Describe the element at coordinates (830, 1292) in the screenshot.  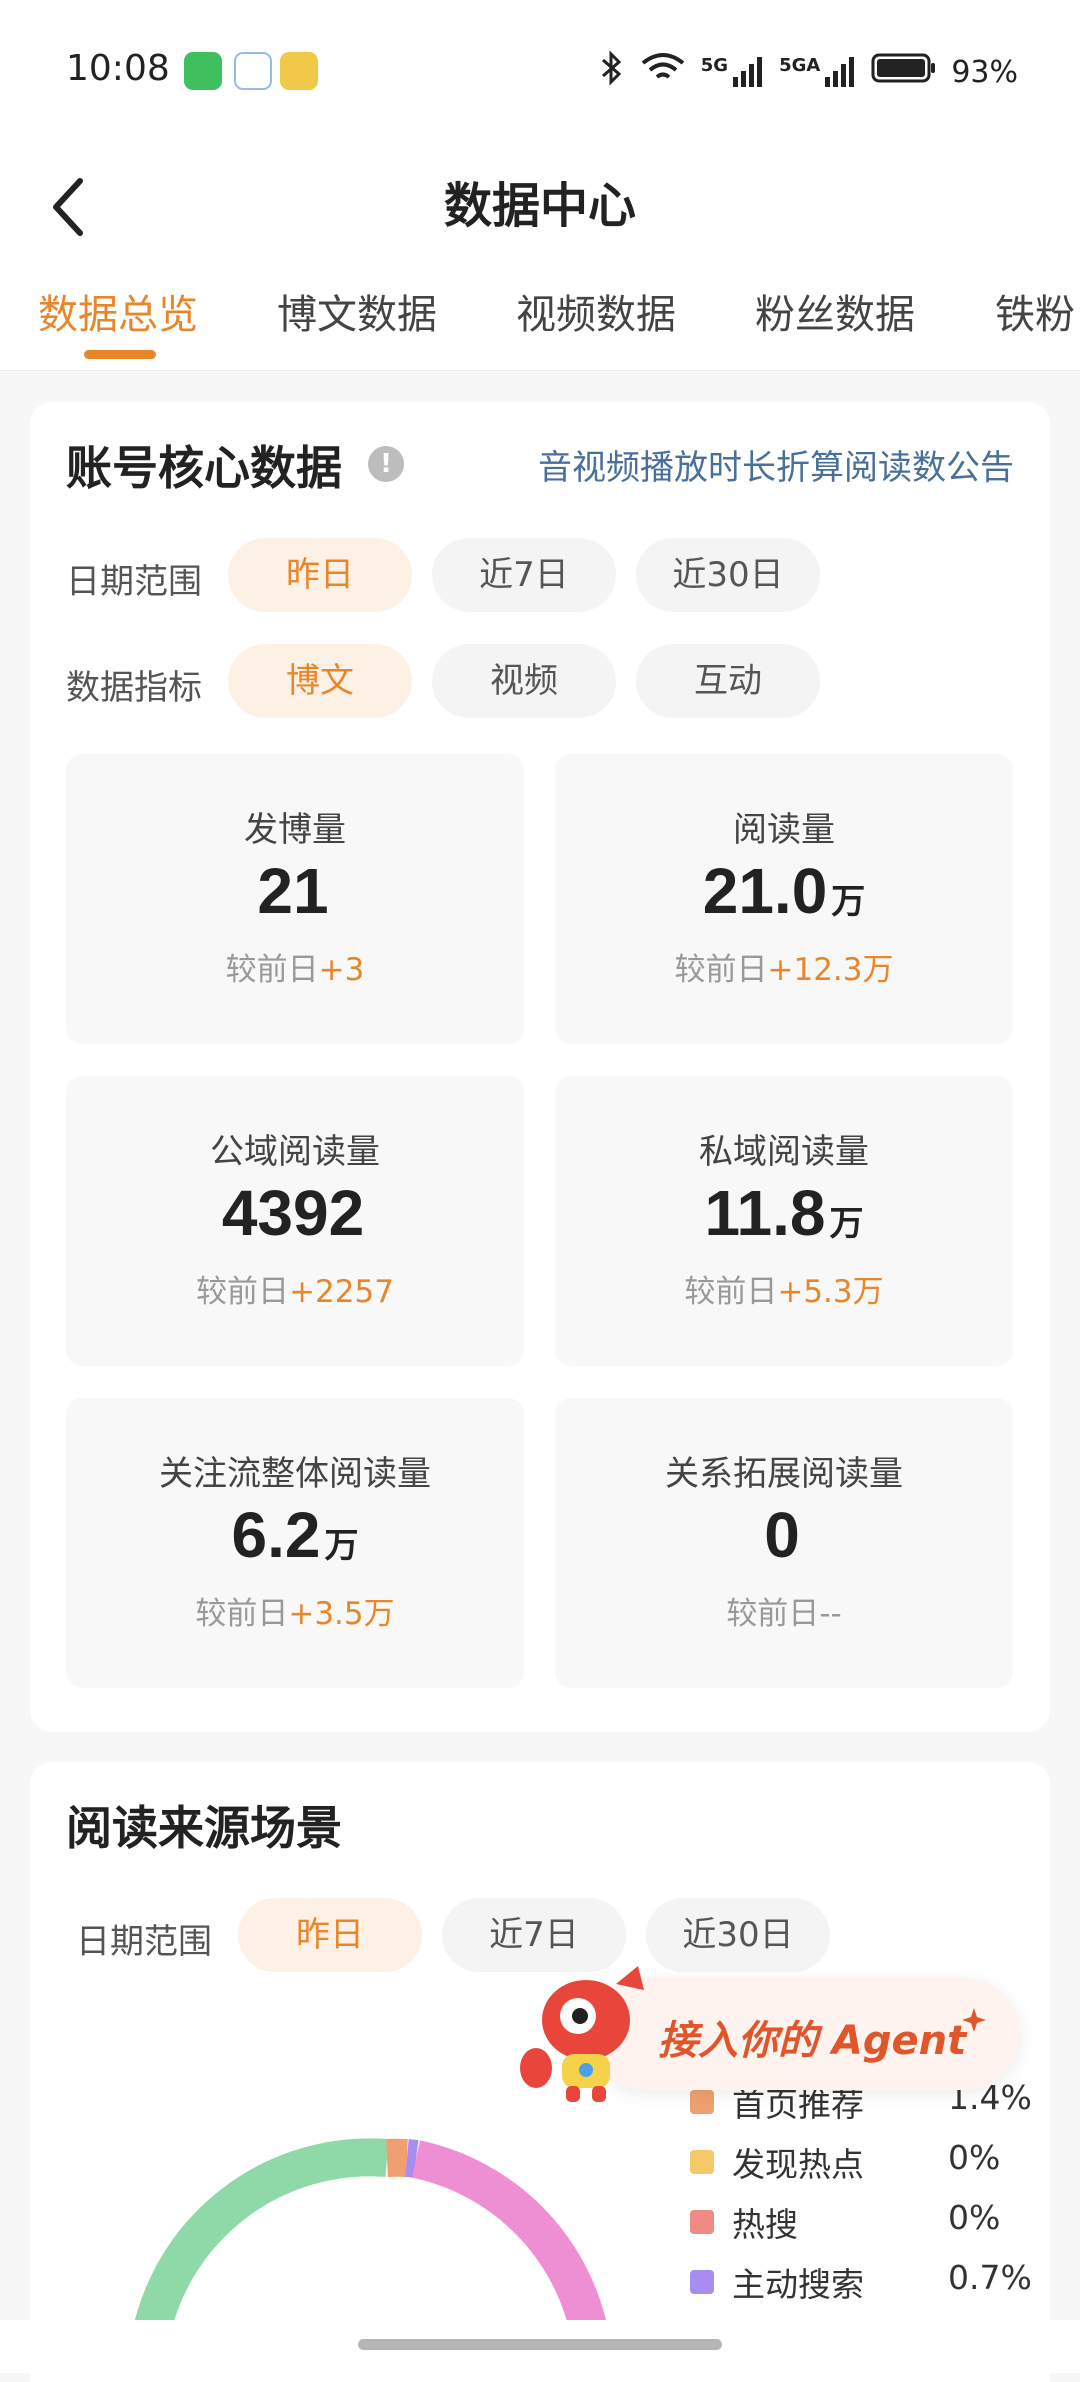
I see `metric-delta: +5.3万` at that location.